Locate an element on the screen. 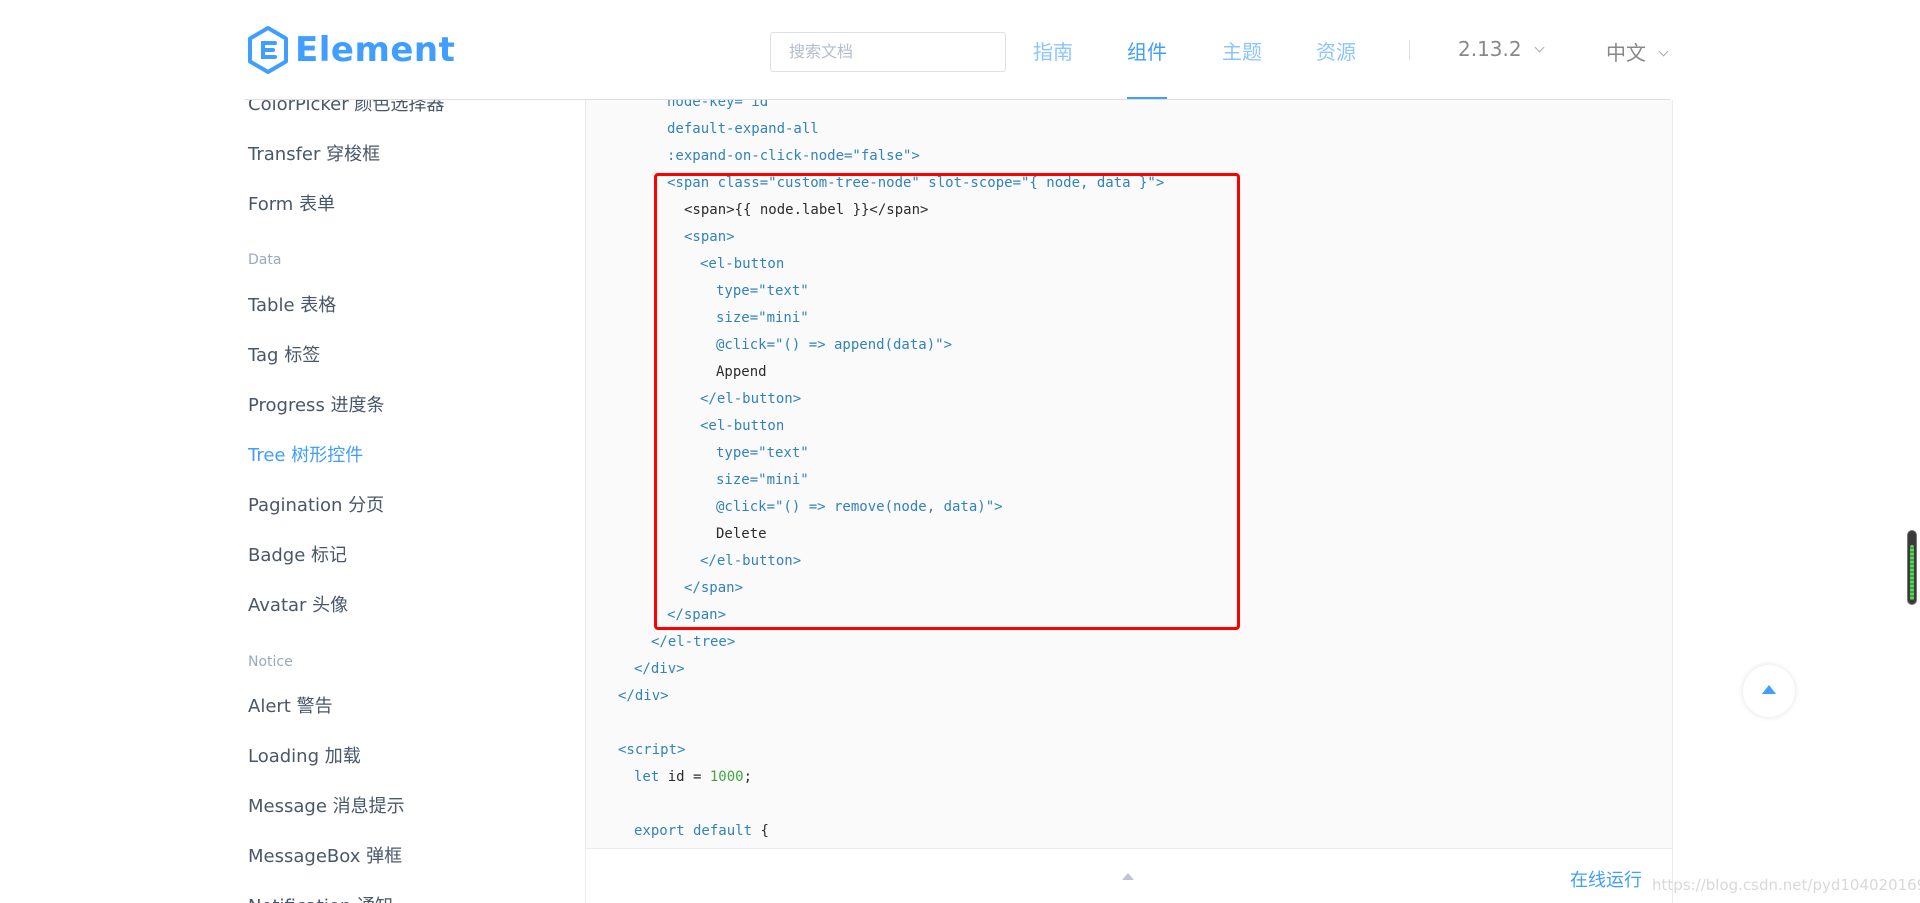  sidebar-group-notice: Notice is located at coordinates (270, 662).